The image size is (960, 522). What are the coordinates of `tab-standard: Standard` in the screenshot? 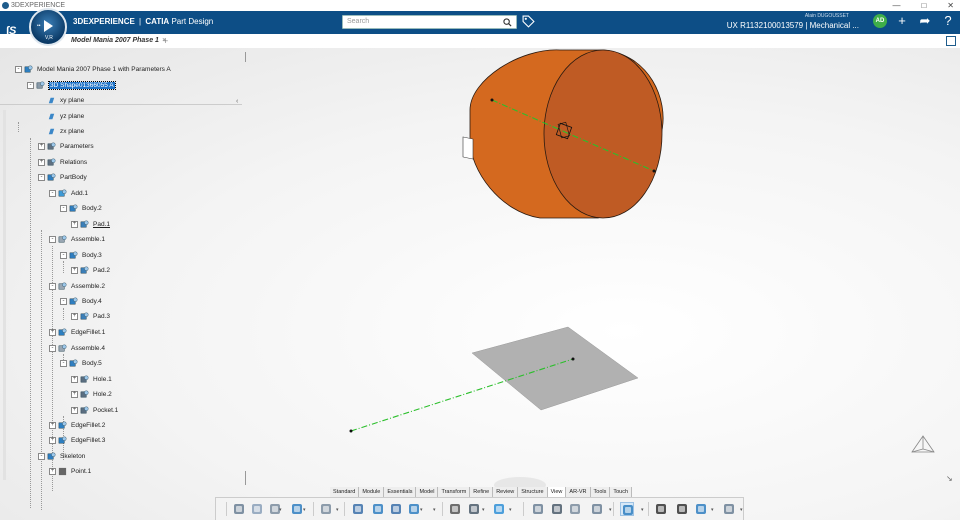 It's located at (345, 492).